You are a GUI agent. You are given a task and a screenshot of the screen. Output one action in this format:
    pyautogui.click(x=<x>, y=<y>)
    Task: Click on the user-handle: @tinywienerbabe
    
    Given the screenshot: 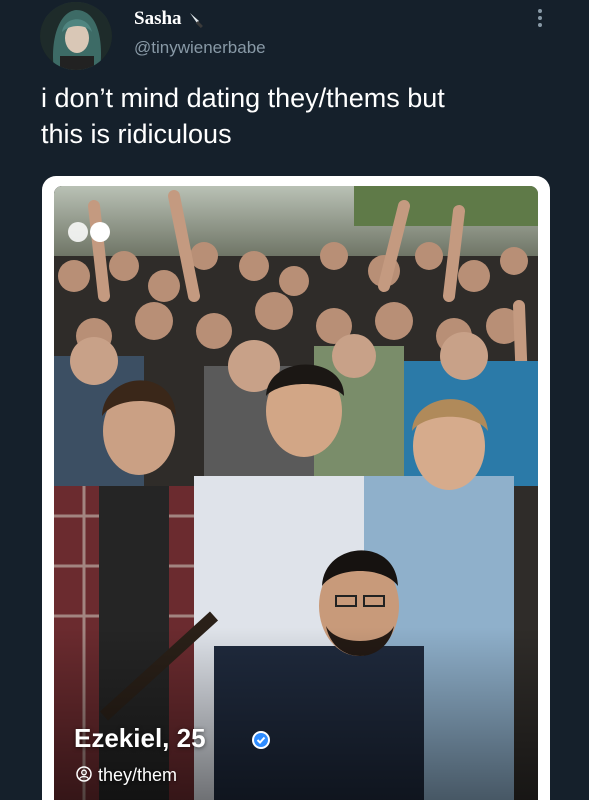 What is the action you would take?
    pyautogui.click(x=200, y=48)
    